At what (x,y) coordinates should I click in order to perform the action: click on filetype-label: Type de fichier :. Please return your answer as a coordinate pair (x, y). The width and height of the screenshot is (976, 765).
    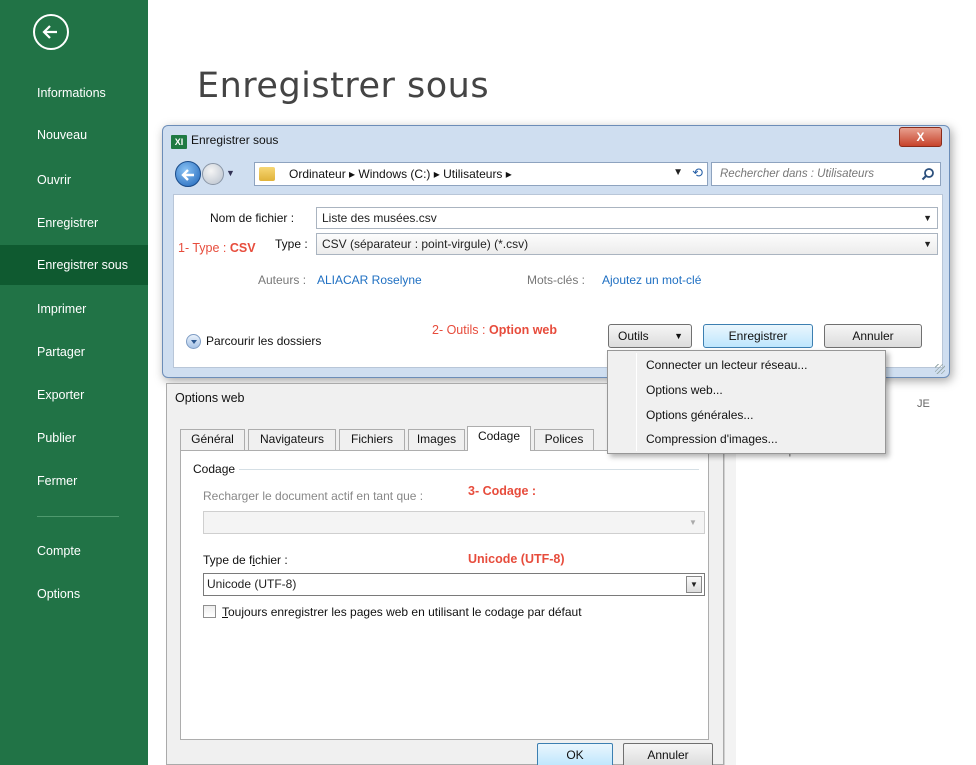
    Looking at the image, I should click on (245, 560).